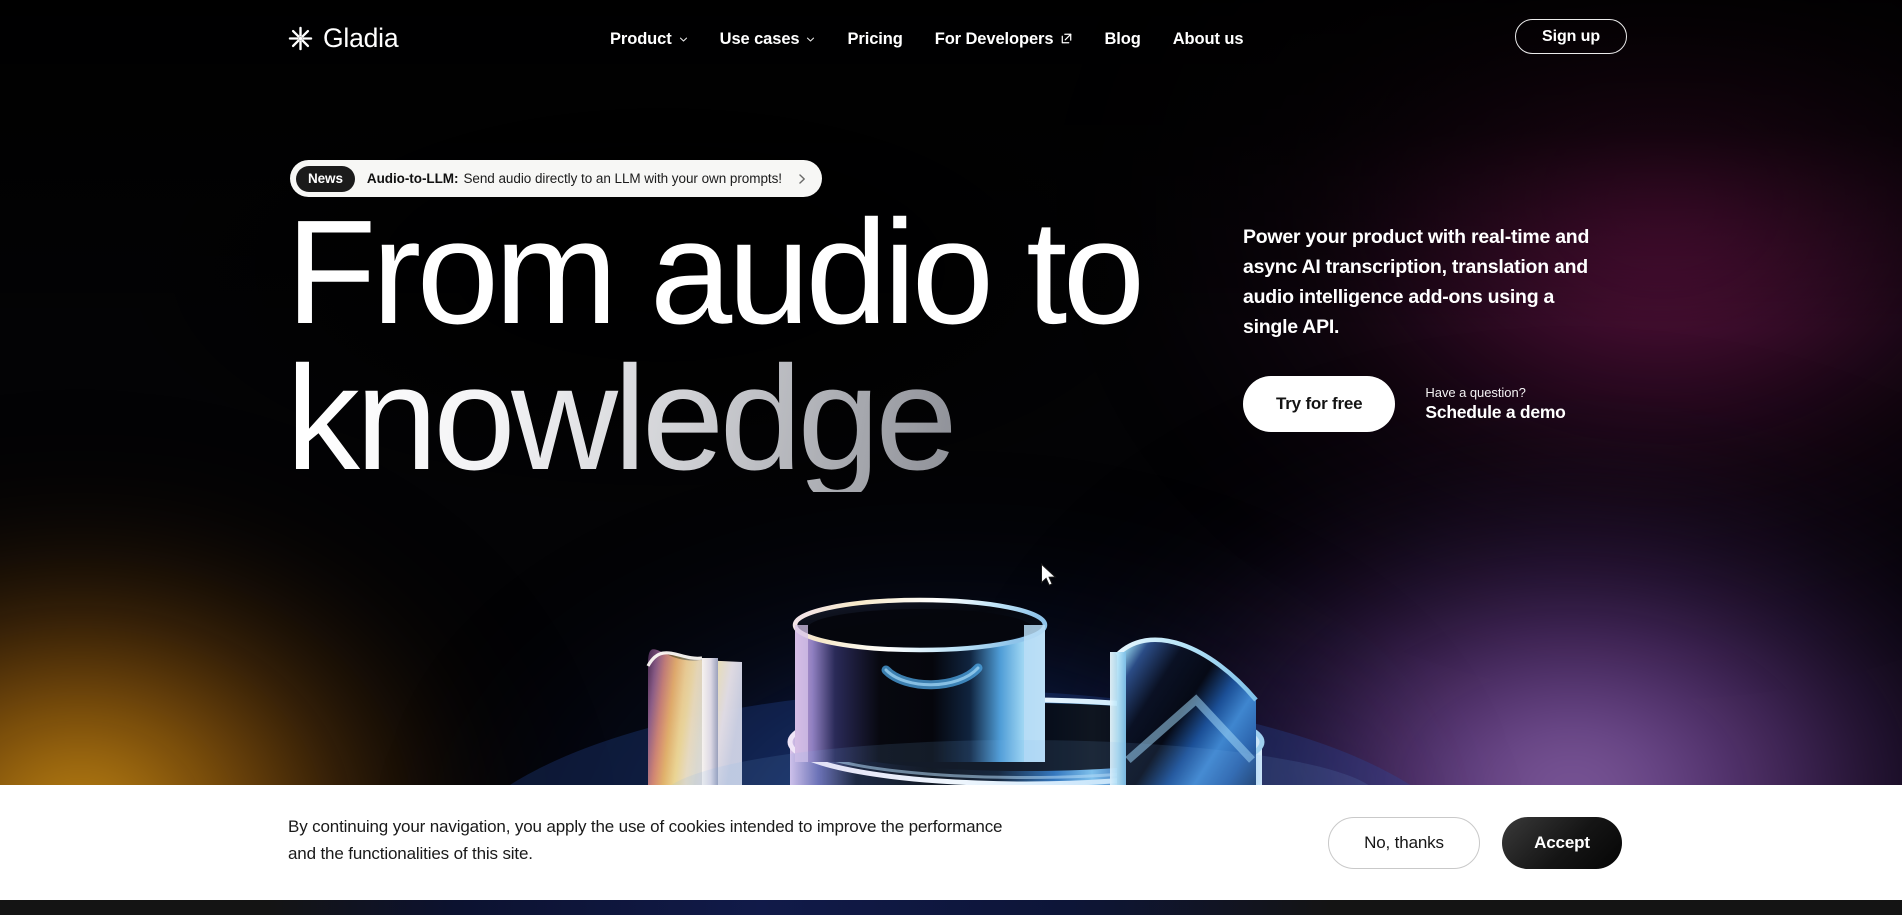 The image size is (1902, 915). I want to click on nav-item-blog: Blog, so click(1122, 39).